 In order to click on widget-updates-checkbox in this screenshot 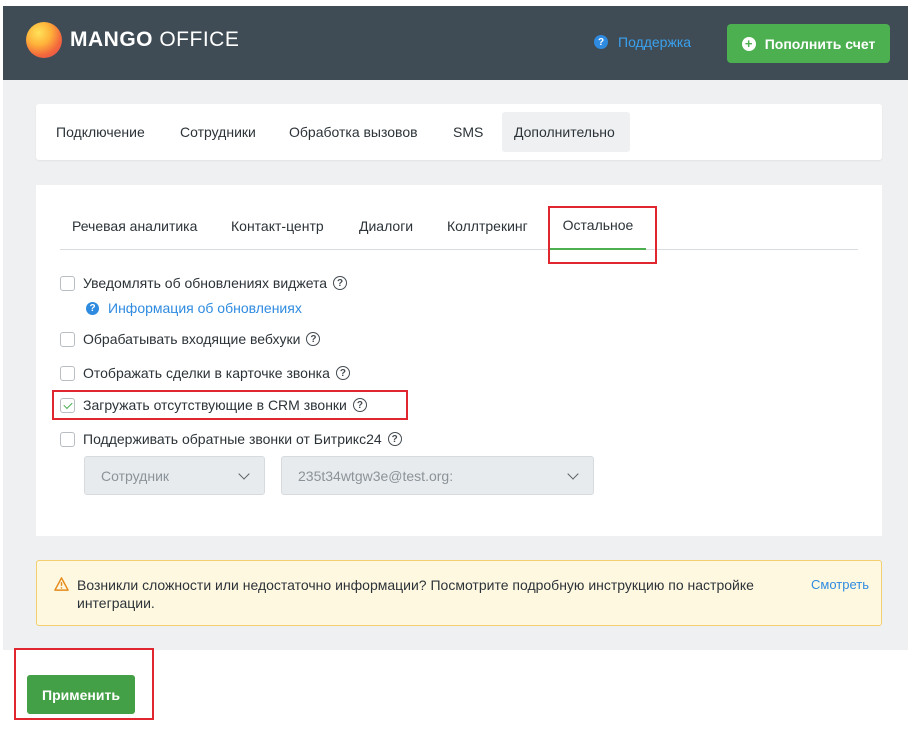, I will do `click(67, 283)`.